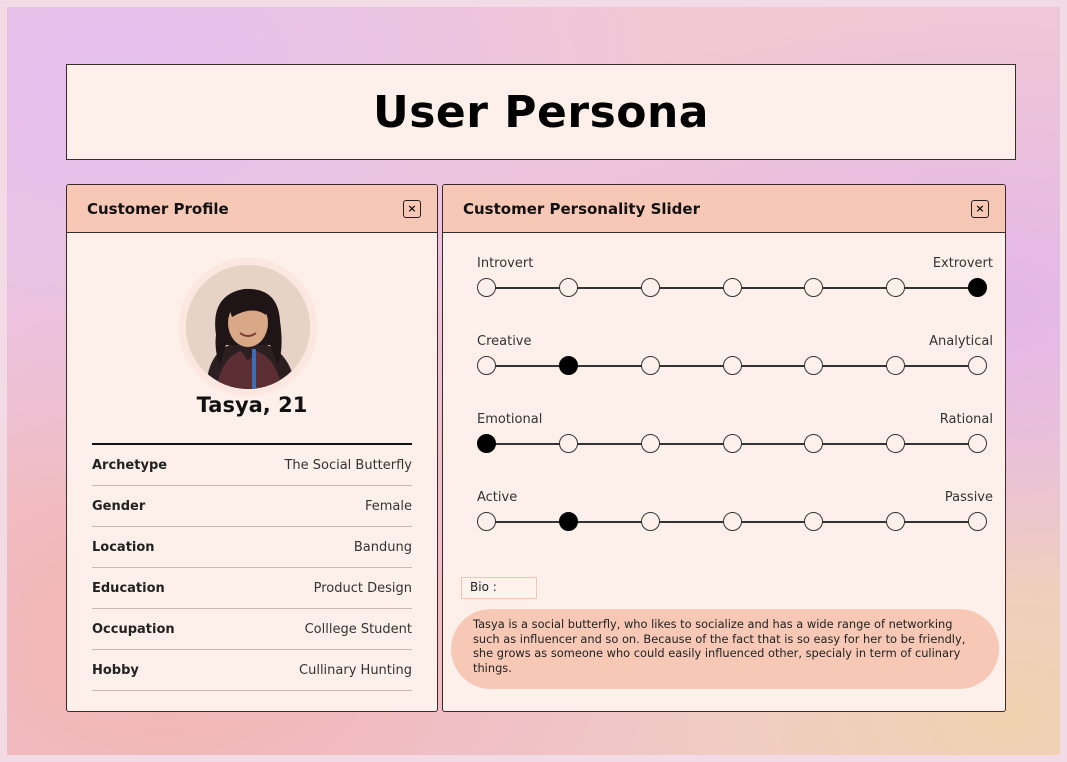 This screenshot has height=762, width=1067. I want to click on scale-right-label: Analytical, so click(961, 341).